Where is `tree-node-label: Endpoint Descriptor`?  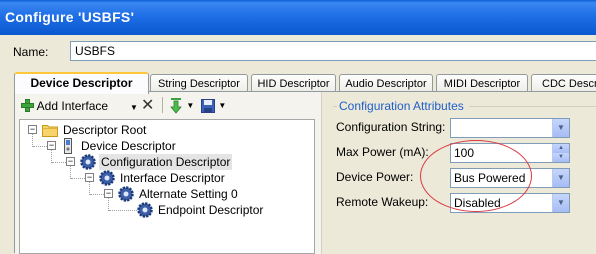
tree-node-label: Endpoint Descriptor is located at coordinates (211, 210).